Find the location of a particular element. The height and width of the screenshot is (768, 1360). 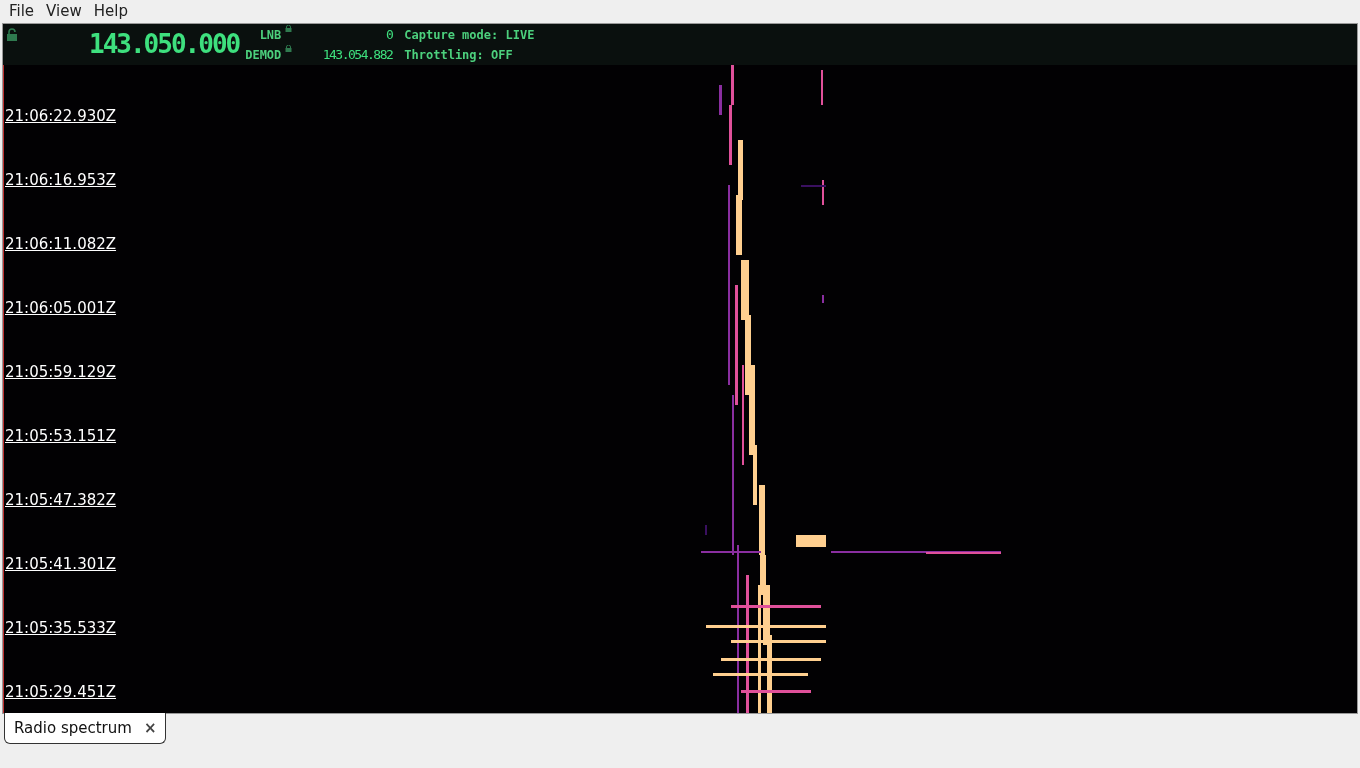

lnb-label: LNB is located at coordinates (270, 35).